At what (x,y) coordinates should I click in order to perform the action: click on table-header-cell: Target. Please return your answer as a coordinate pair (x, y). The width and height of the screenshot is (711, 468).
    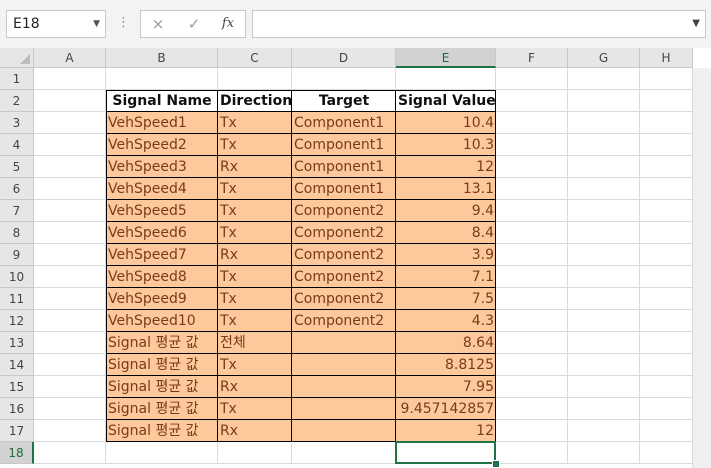
    Looking at the image, I should click on (344, 101).